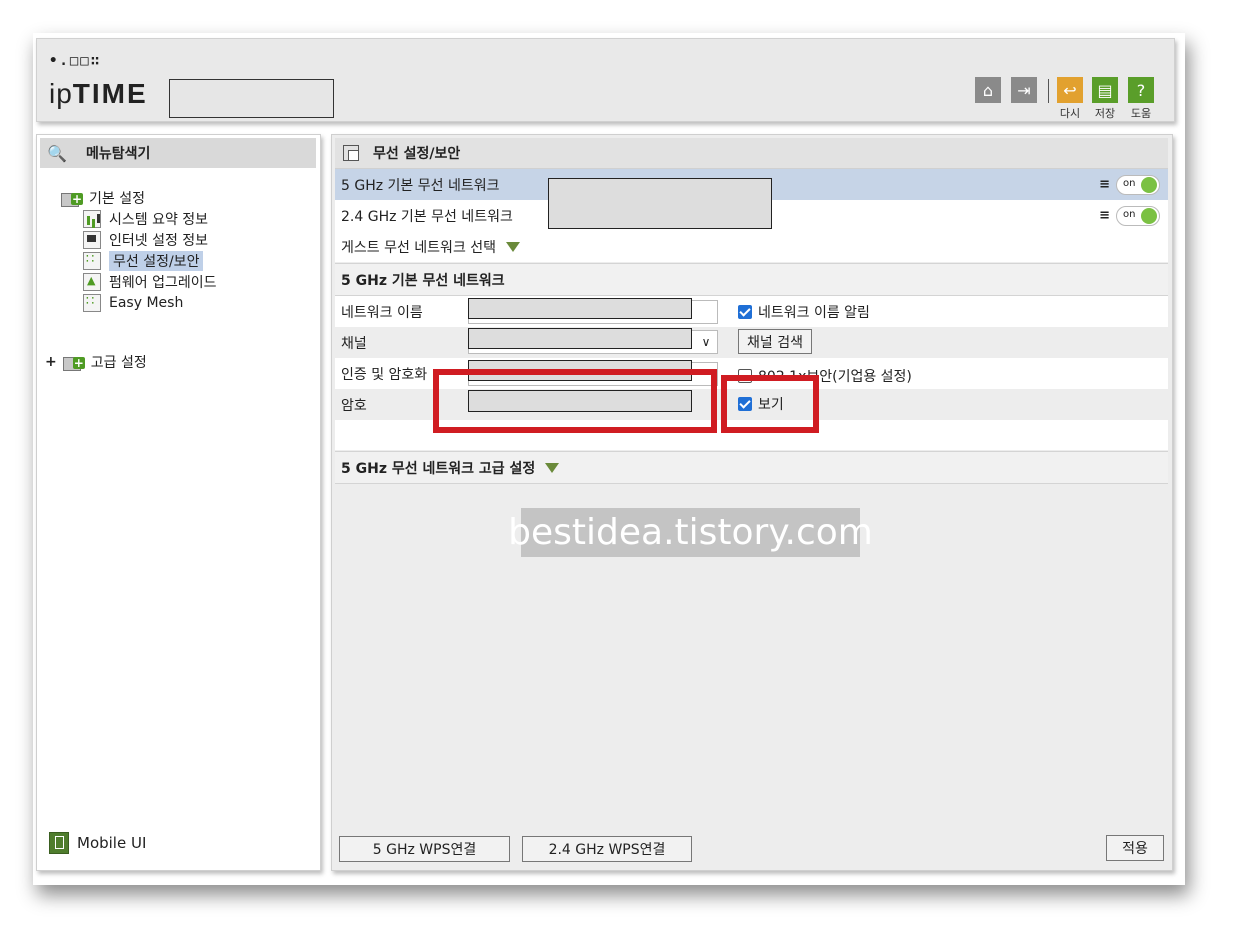 This screenshot has height=950, width=1251. I want to click on home-icon: ⌂, so click(988, 90).